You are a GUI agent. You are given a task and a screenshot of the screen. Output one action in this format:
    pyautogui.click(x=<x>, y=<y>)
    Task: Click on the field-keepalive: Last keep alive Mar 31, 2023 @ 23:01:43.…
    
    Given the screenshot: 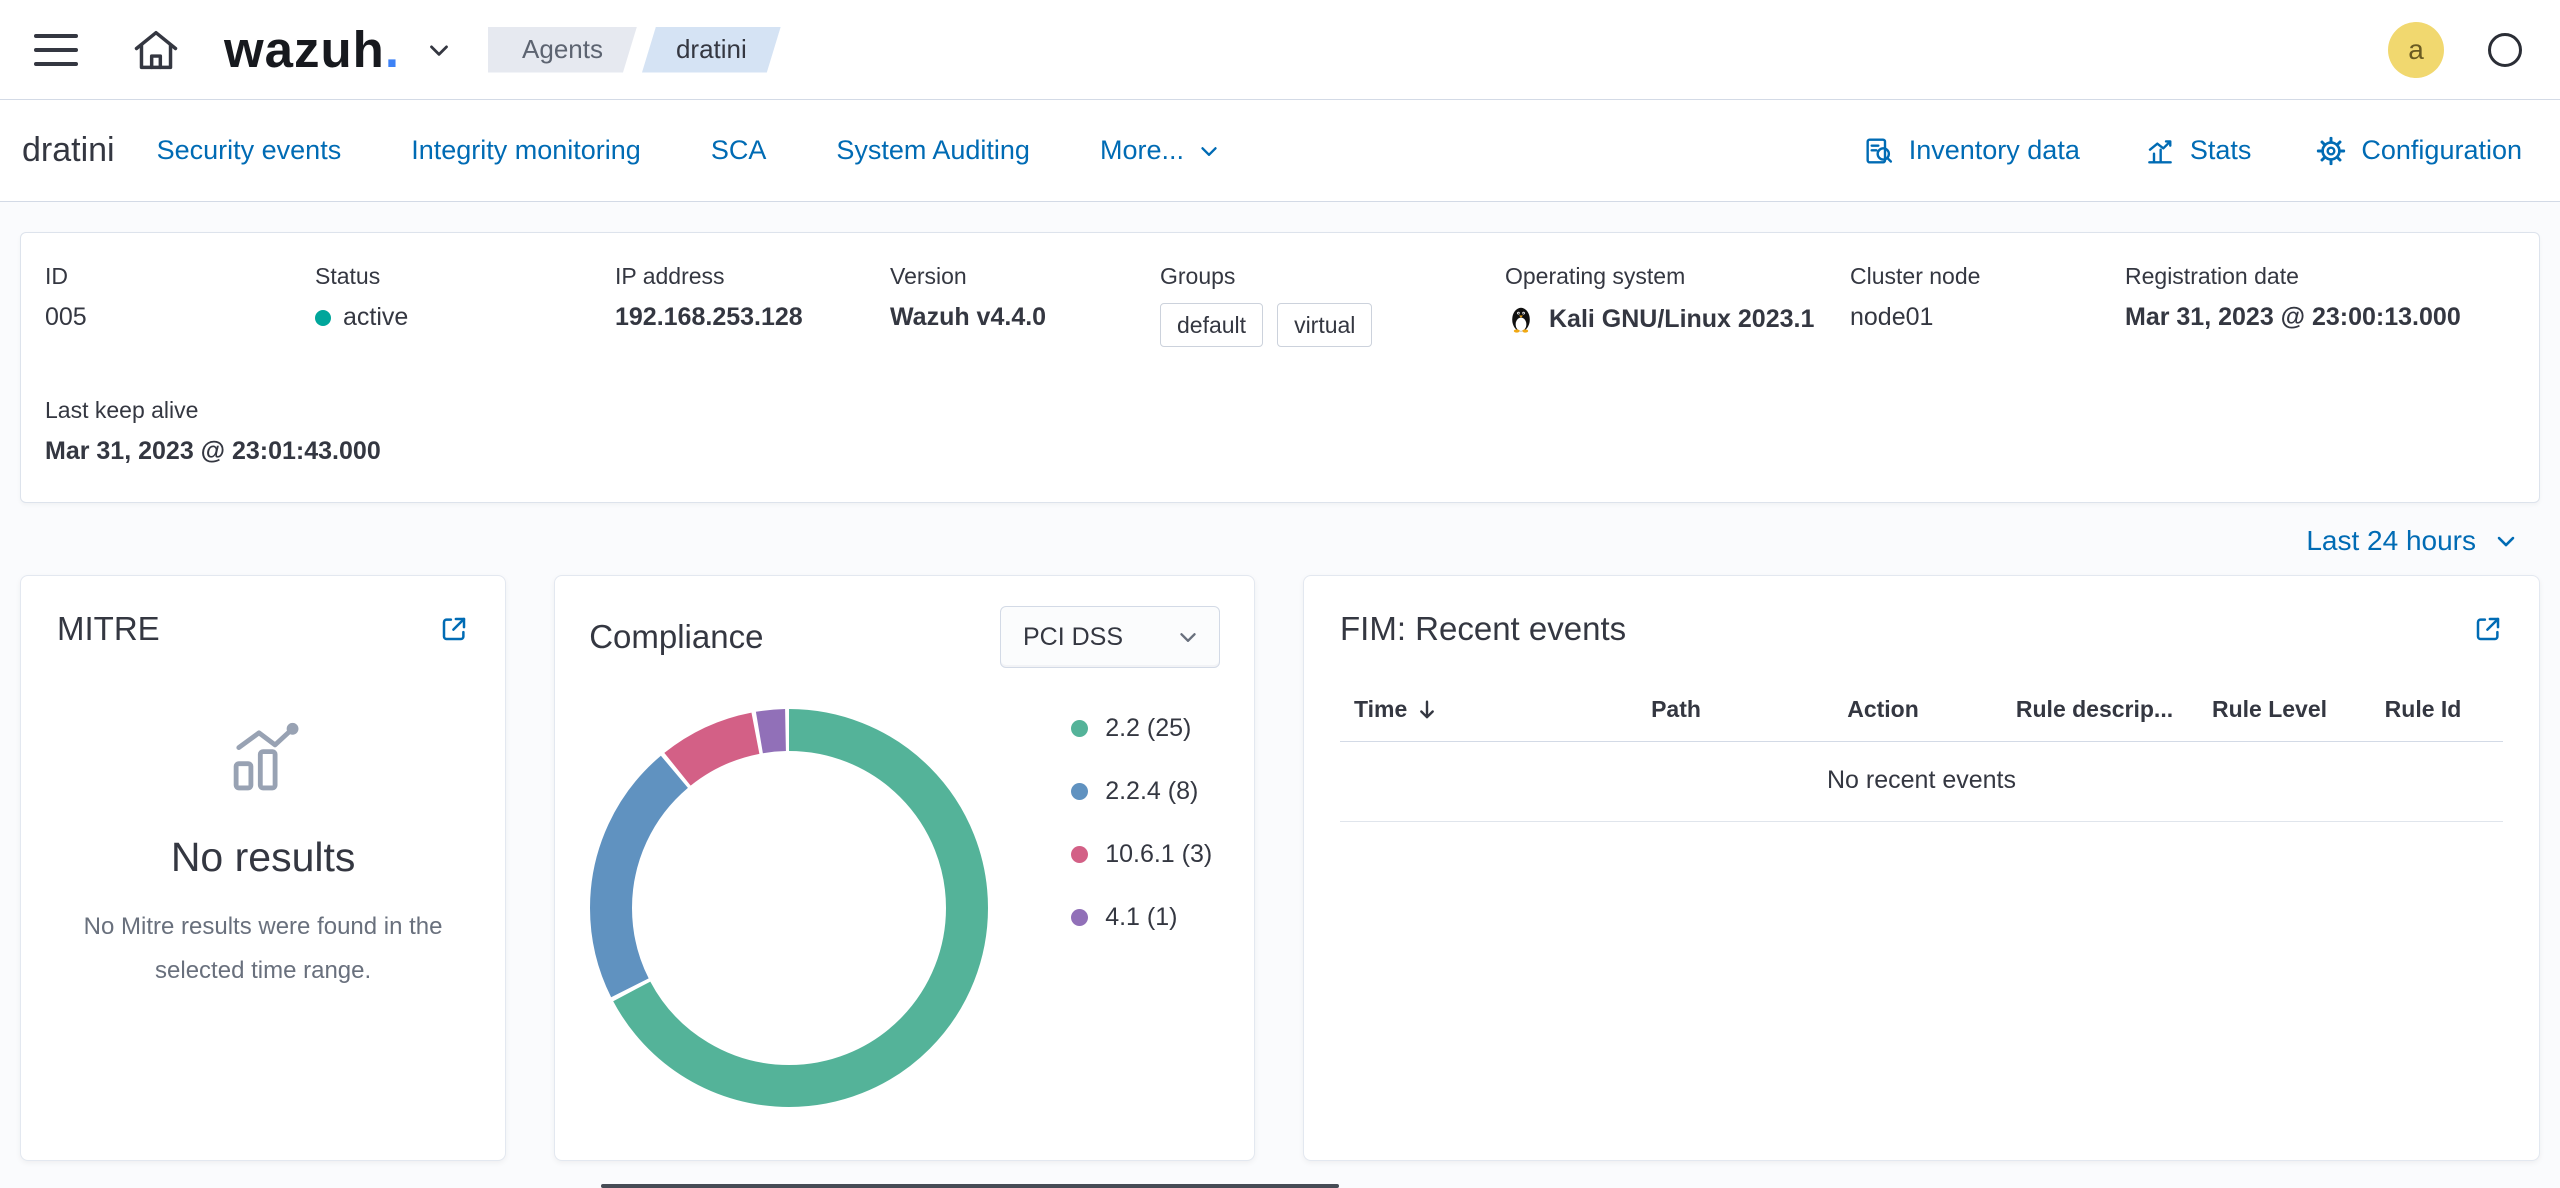 What is the action you would take?
    pyautogui.click(x=1280, y=431)
    